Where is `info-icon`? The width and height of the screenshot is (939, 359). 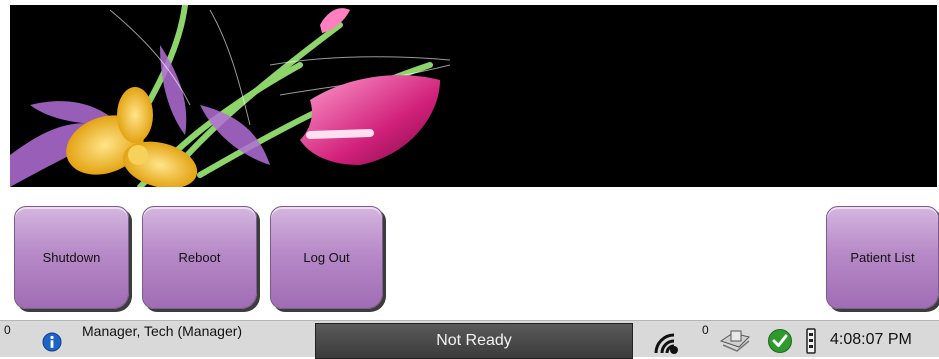
info-icon is located at coordinates (52, 342).